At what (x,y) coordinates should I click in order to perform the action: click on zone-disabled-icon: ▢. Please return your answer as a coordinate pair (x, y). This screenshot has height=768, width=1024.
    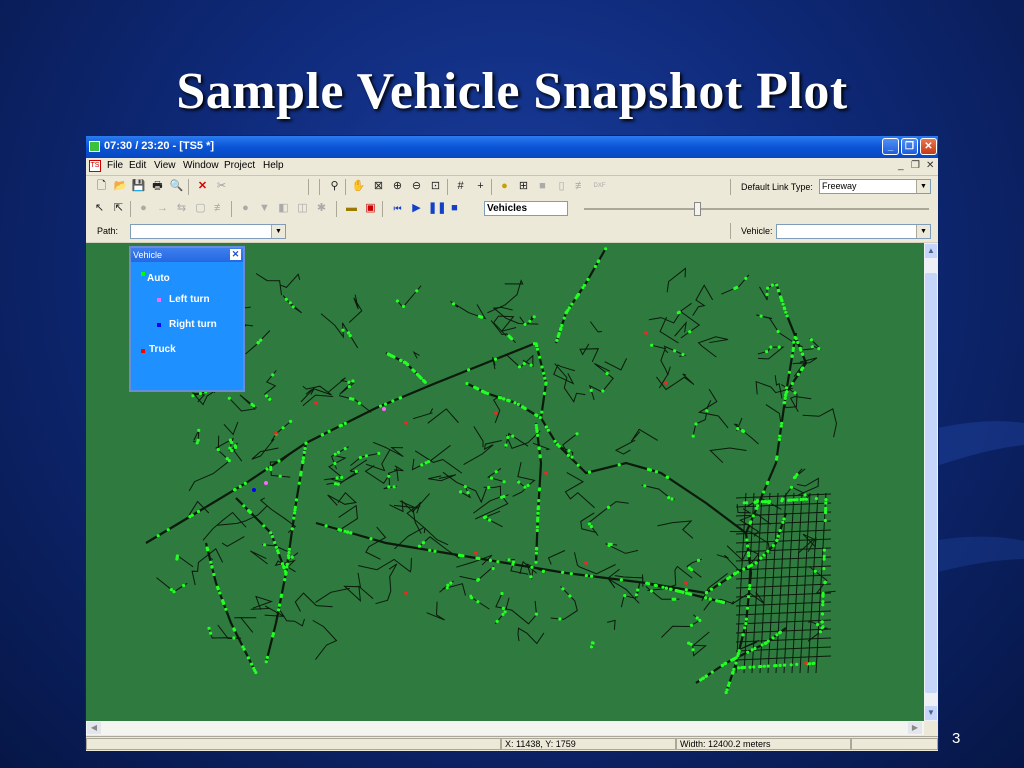
    Looking at the image, I should click on (200, 208).